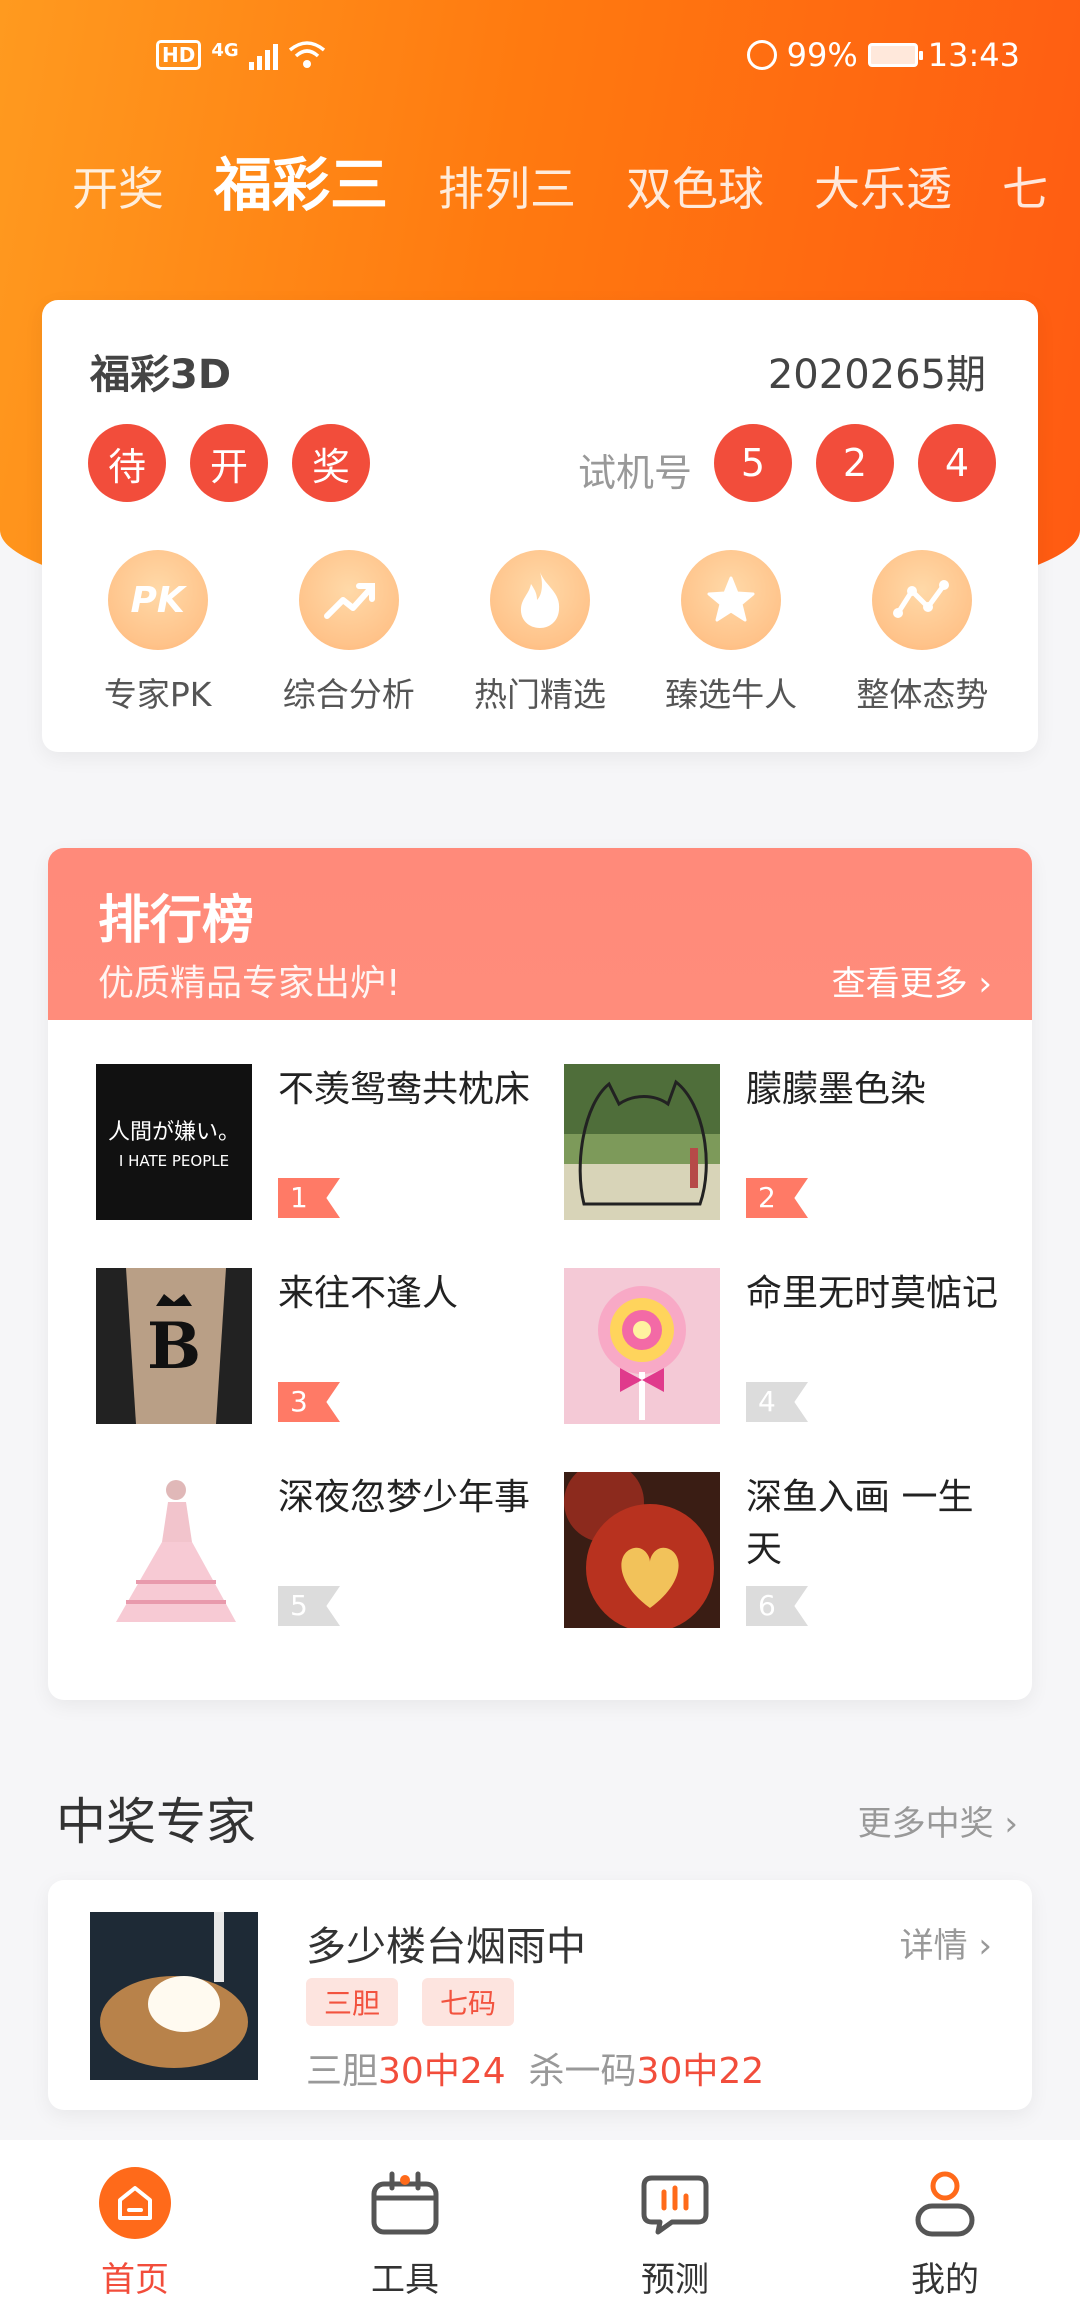 Image resolution: width=1080 pixels, height=2310 pixels. What do you see at coordinates (301, 178) in the screenshot?
I see `tab-fucai3: 福彩三` at bounding box center [301, 178].